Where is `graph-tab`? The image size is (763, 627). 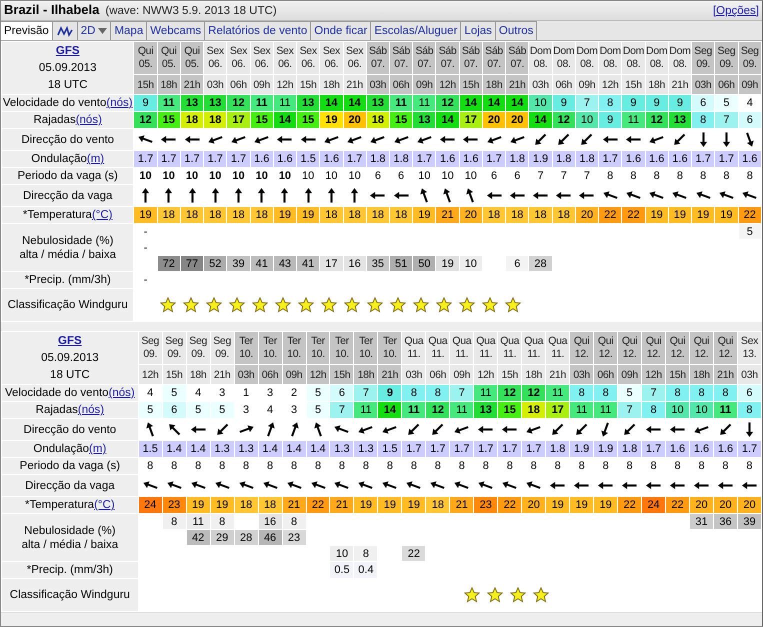 graph-tab is located at coordinates (65, 30).